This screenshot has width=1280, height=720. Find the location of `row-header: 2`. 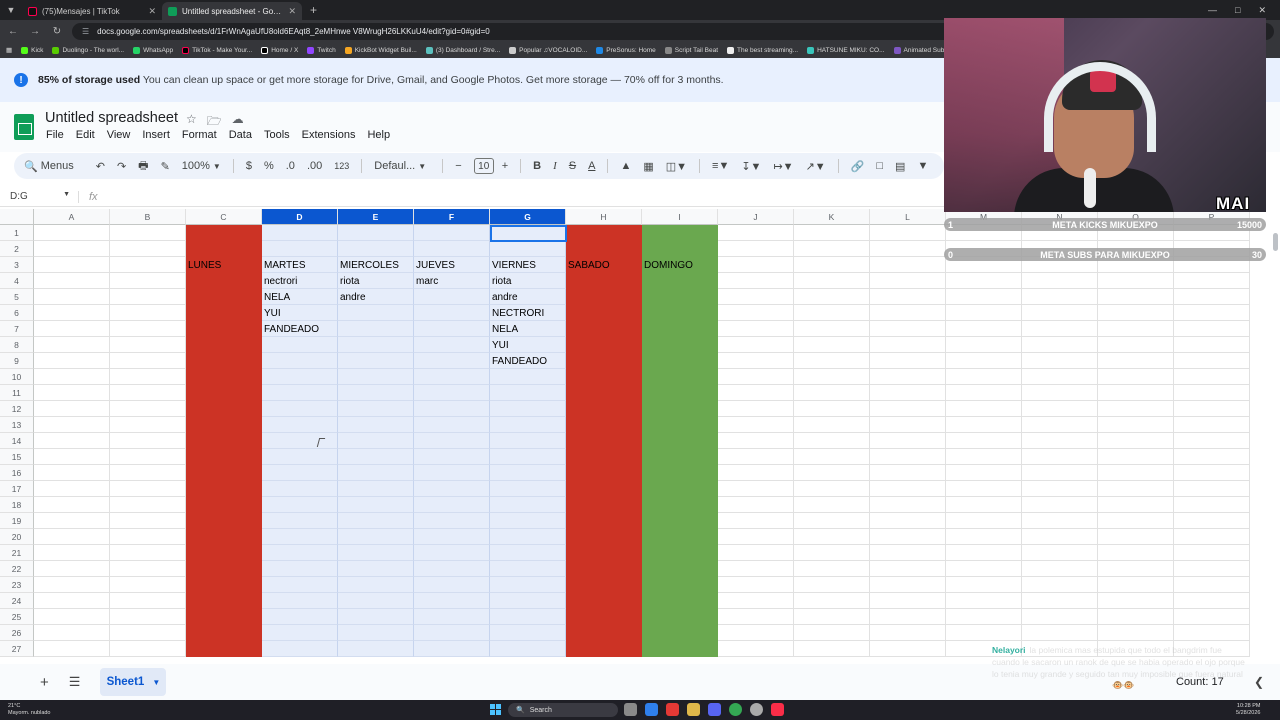

row-header: 2 is located at coordinates (17, 249).